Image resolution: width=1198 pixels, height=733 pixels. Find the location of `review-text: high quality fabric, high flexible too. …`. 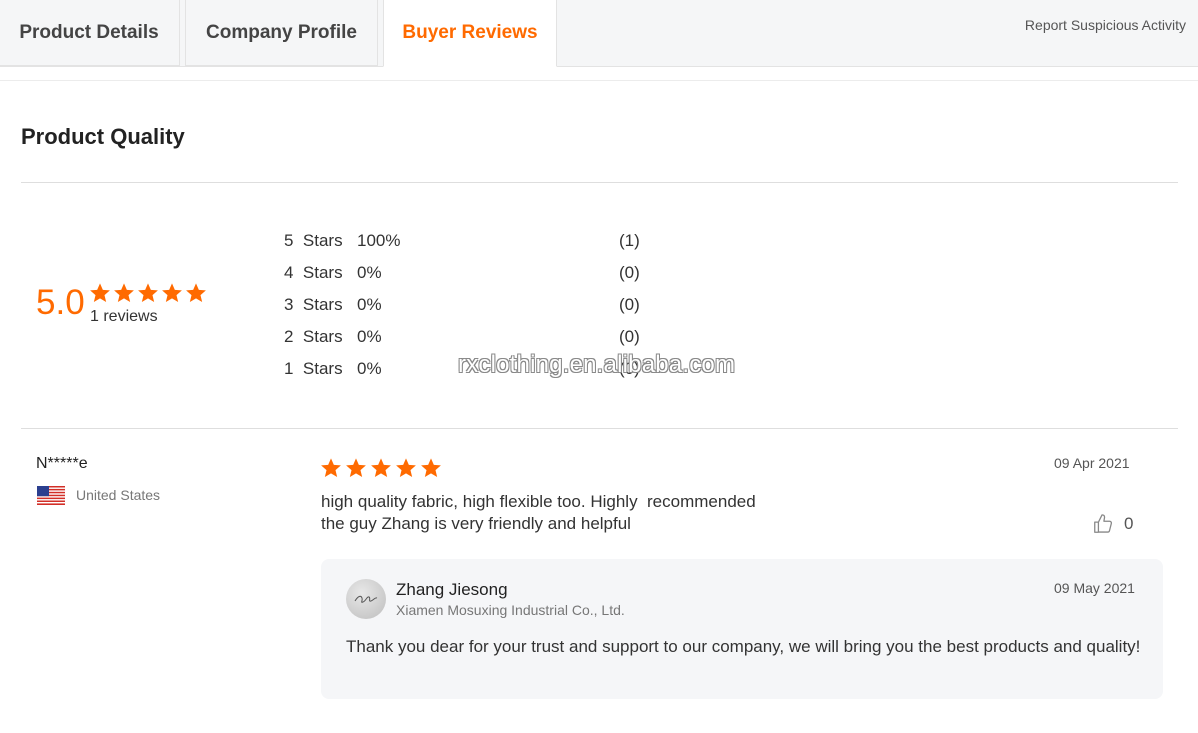

review-text: high quality fabric, high flexible too. … is located at coordinates (538, 513).